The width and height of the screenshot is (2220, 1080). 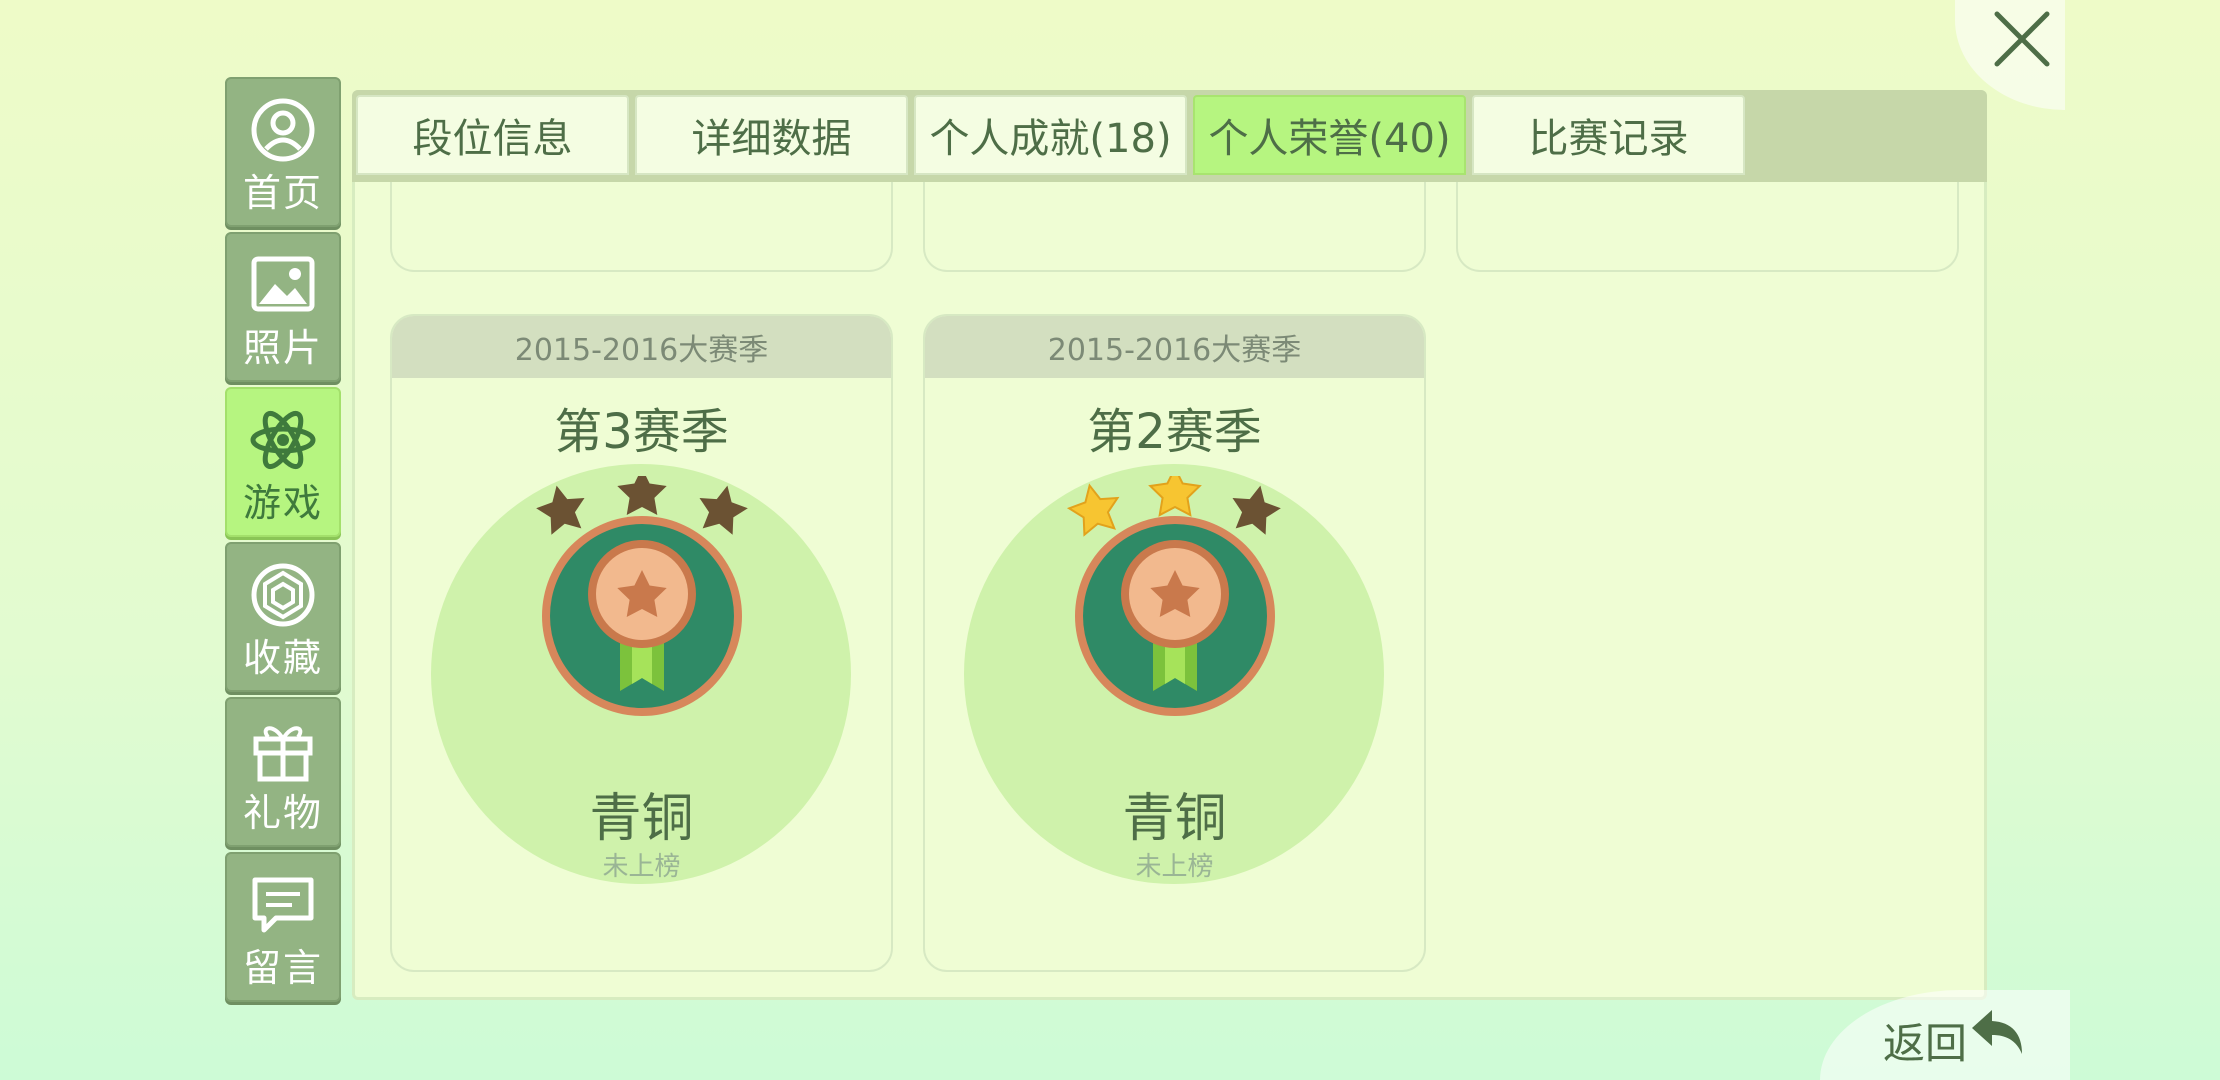 I want to click on sidebar-item-gifts: 礼物, so click(x=283, y=772).